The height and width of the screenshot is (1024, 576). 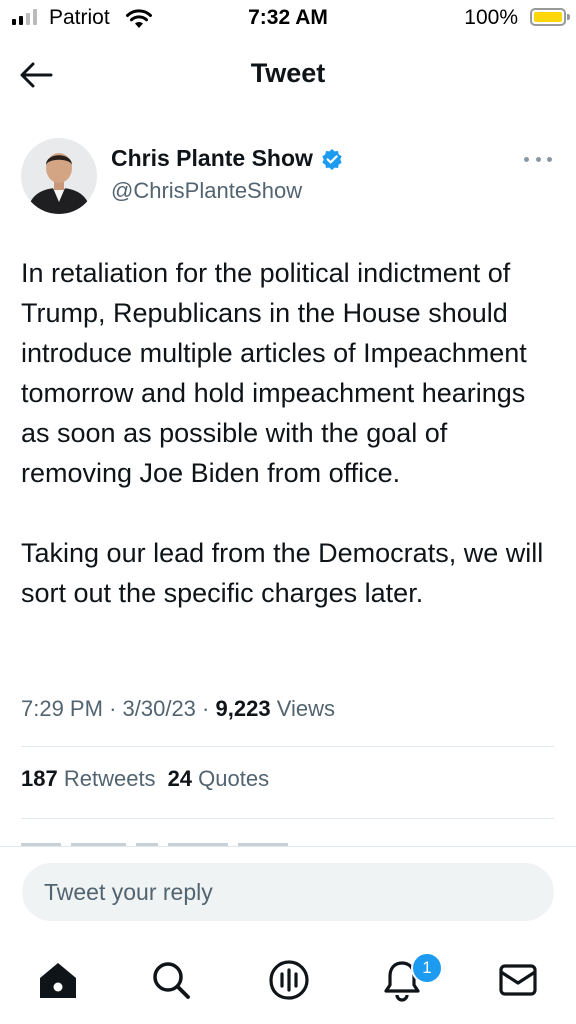 I want to click on quotes-label: Quotes, so click(x=234, y=778).